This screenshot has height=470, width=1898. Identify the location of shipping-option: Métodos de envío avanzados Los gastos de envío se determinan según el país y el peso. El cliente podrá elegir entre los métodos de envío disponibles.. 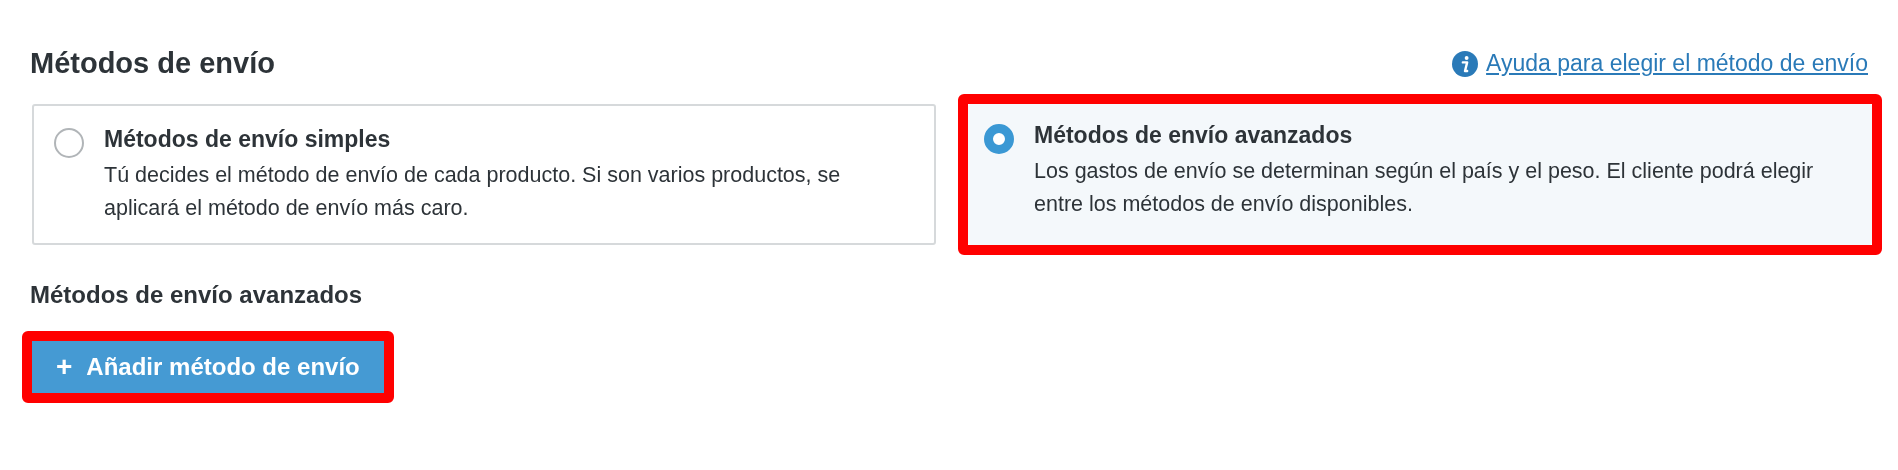
(1420, 174).